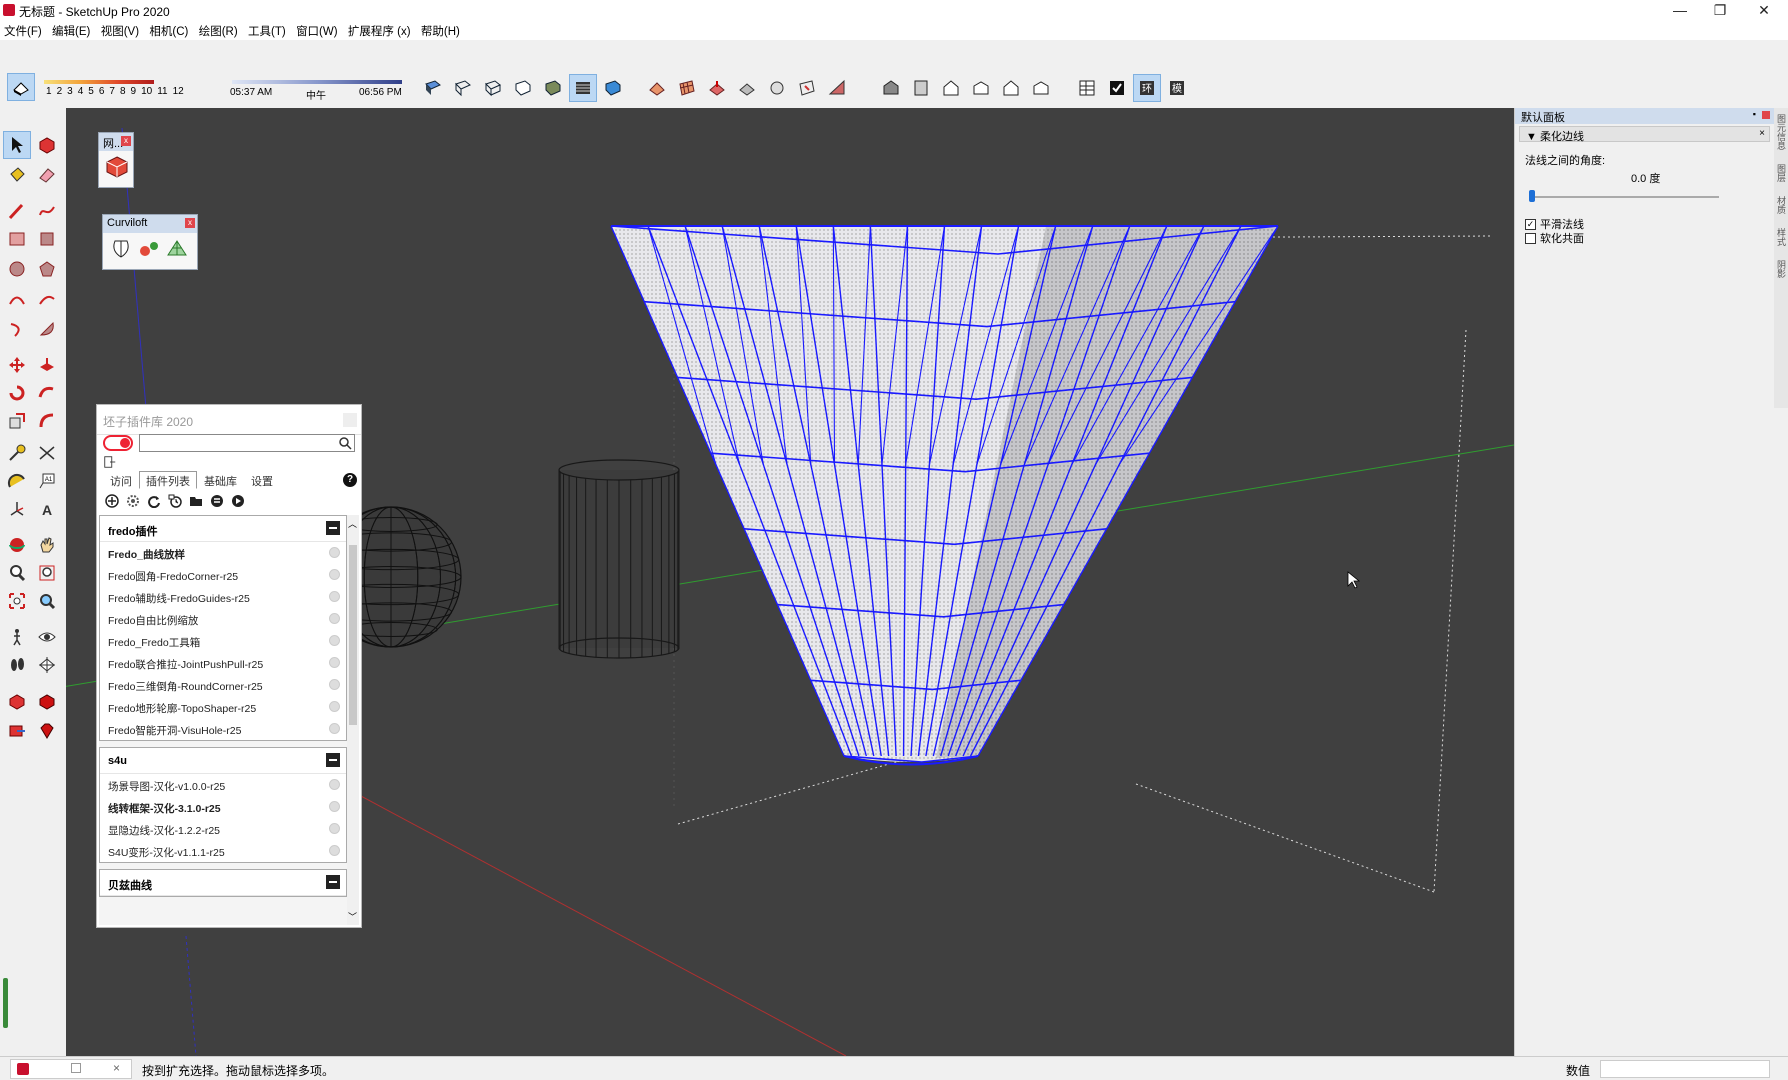  Describe the element at coordinates (777, 88) in the screenshot. I see `drape-button` at that location.